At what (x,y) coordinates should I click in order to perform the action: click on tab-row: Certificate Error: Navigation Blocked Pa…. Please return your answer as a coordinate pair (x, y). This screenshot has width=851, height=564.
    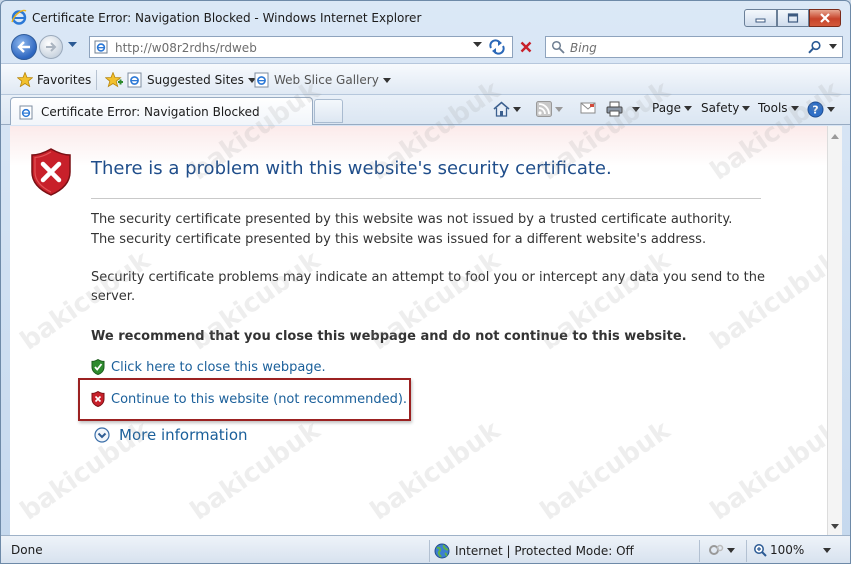
    Looking at the image, I should click on (425, 110).